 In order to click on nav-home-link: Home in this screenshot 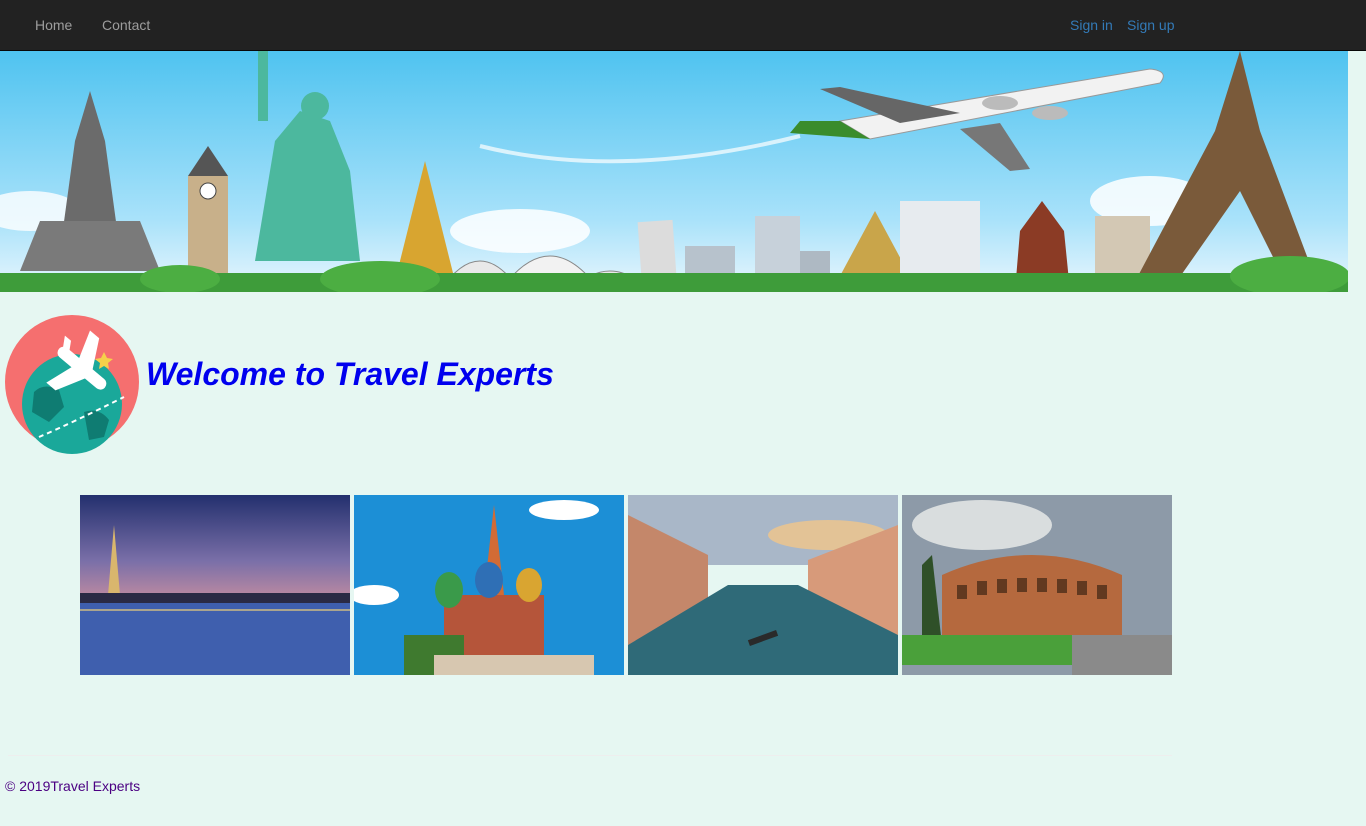, I will do `click(53, 25)`.